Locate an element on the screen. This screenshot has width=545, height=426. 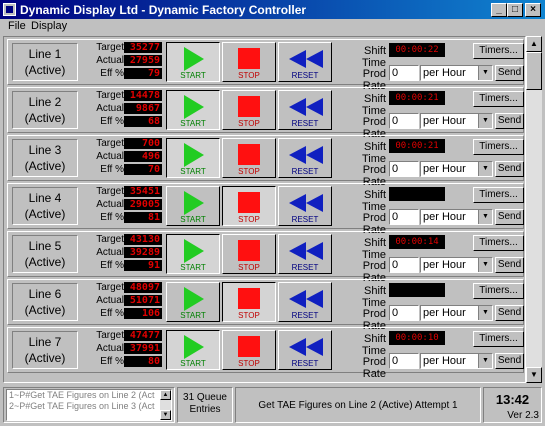
queue-scroll-up: ▲ is located at coordinates (165, 395).